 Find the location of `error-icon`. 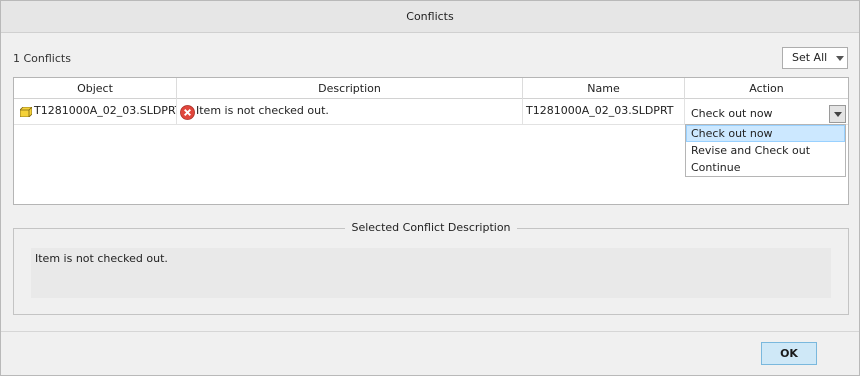

error-icon is located at coordinates (187, 112).